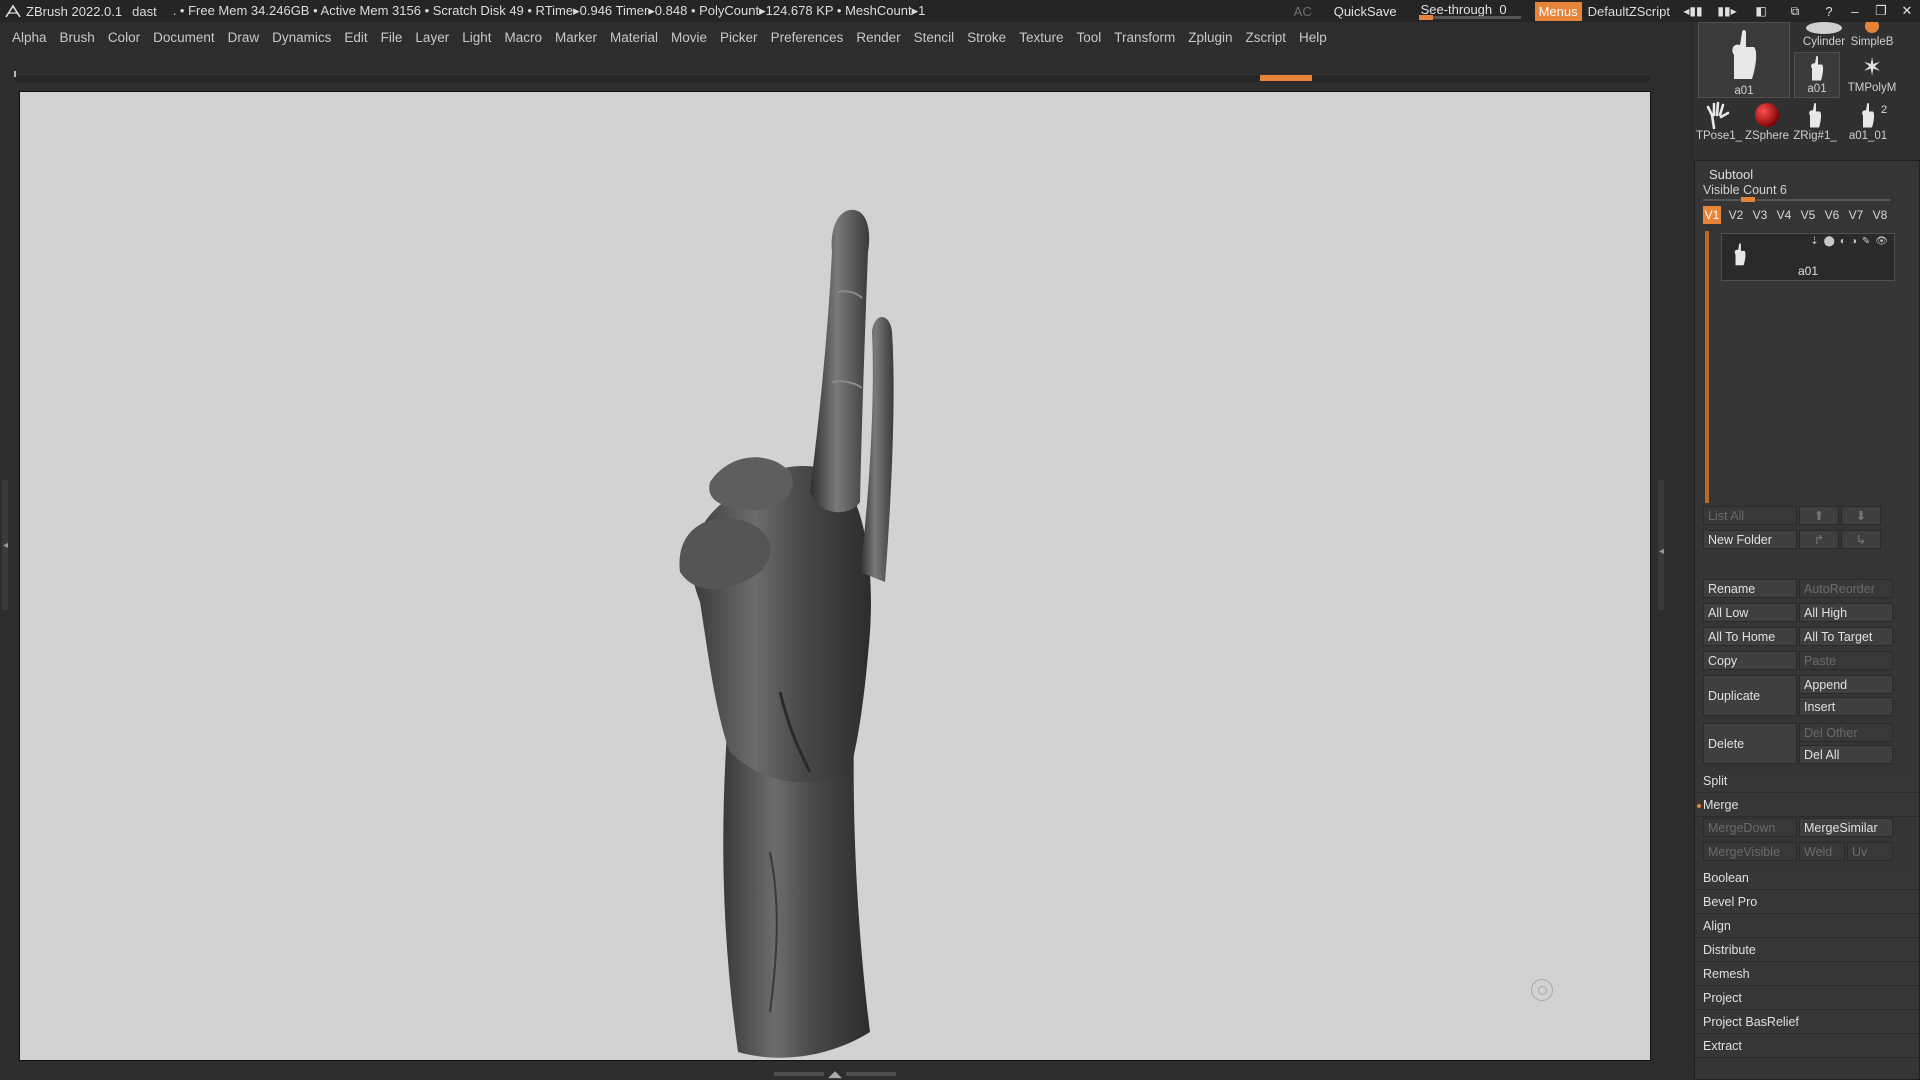 This screenshot has width=1920, height=1080. What do you see at coordinates (1807, 1046) in the screenshot?
I see `extract-section: Extract` at bounding box center [1807, 1046].